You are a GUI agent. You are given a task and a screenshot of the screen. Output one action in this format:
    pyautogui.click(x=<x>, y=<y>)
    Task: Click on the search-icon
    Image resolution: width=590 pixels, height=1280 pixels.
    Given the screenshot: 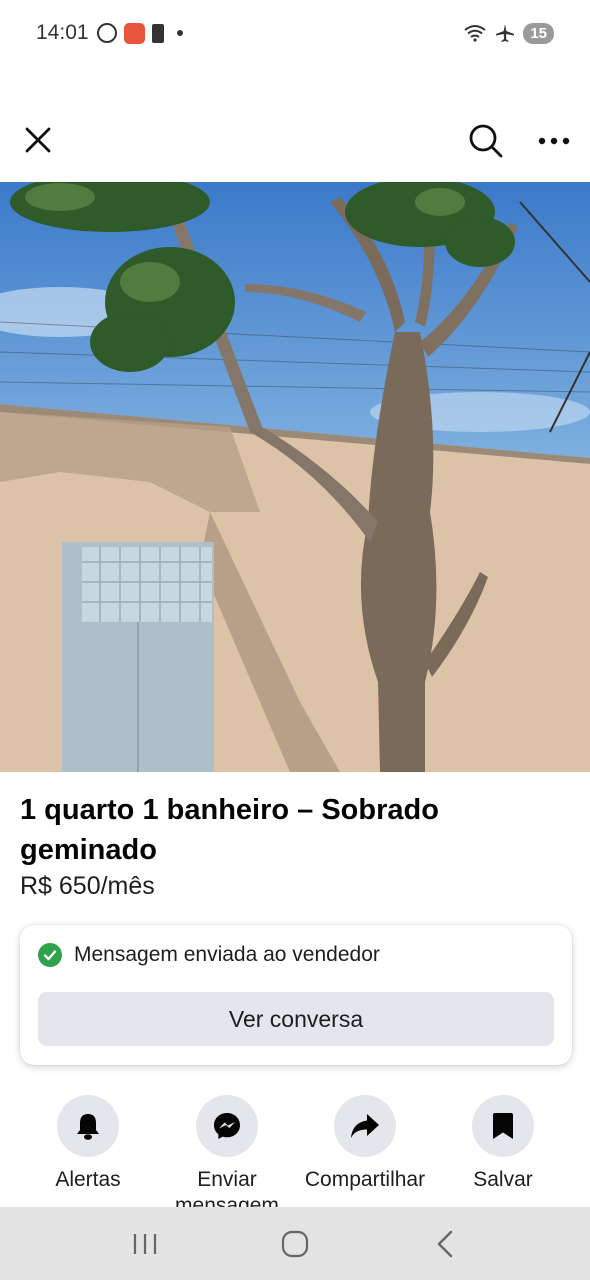 What is the action you would take?
    pyautogui.click(x=486, y=141)
    